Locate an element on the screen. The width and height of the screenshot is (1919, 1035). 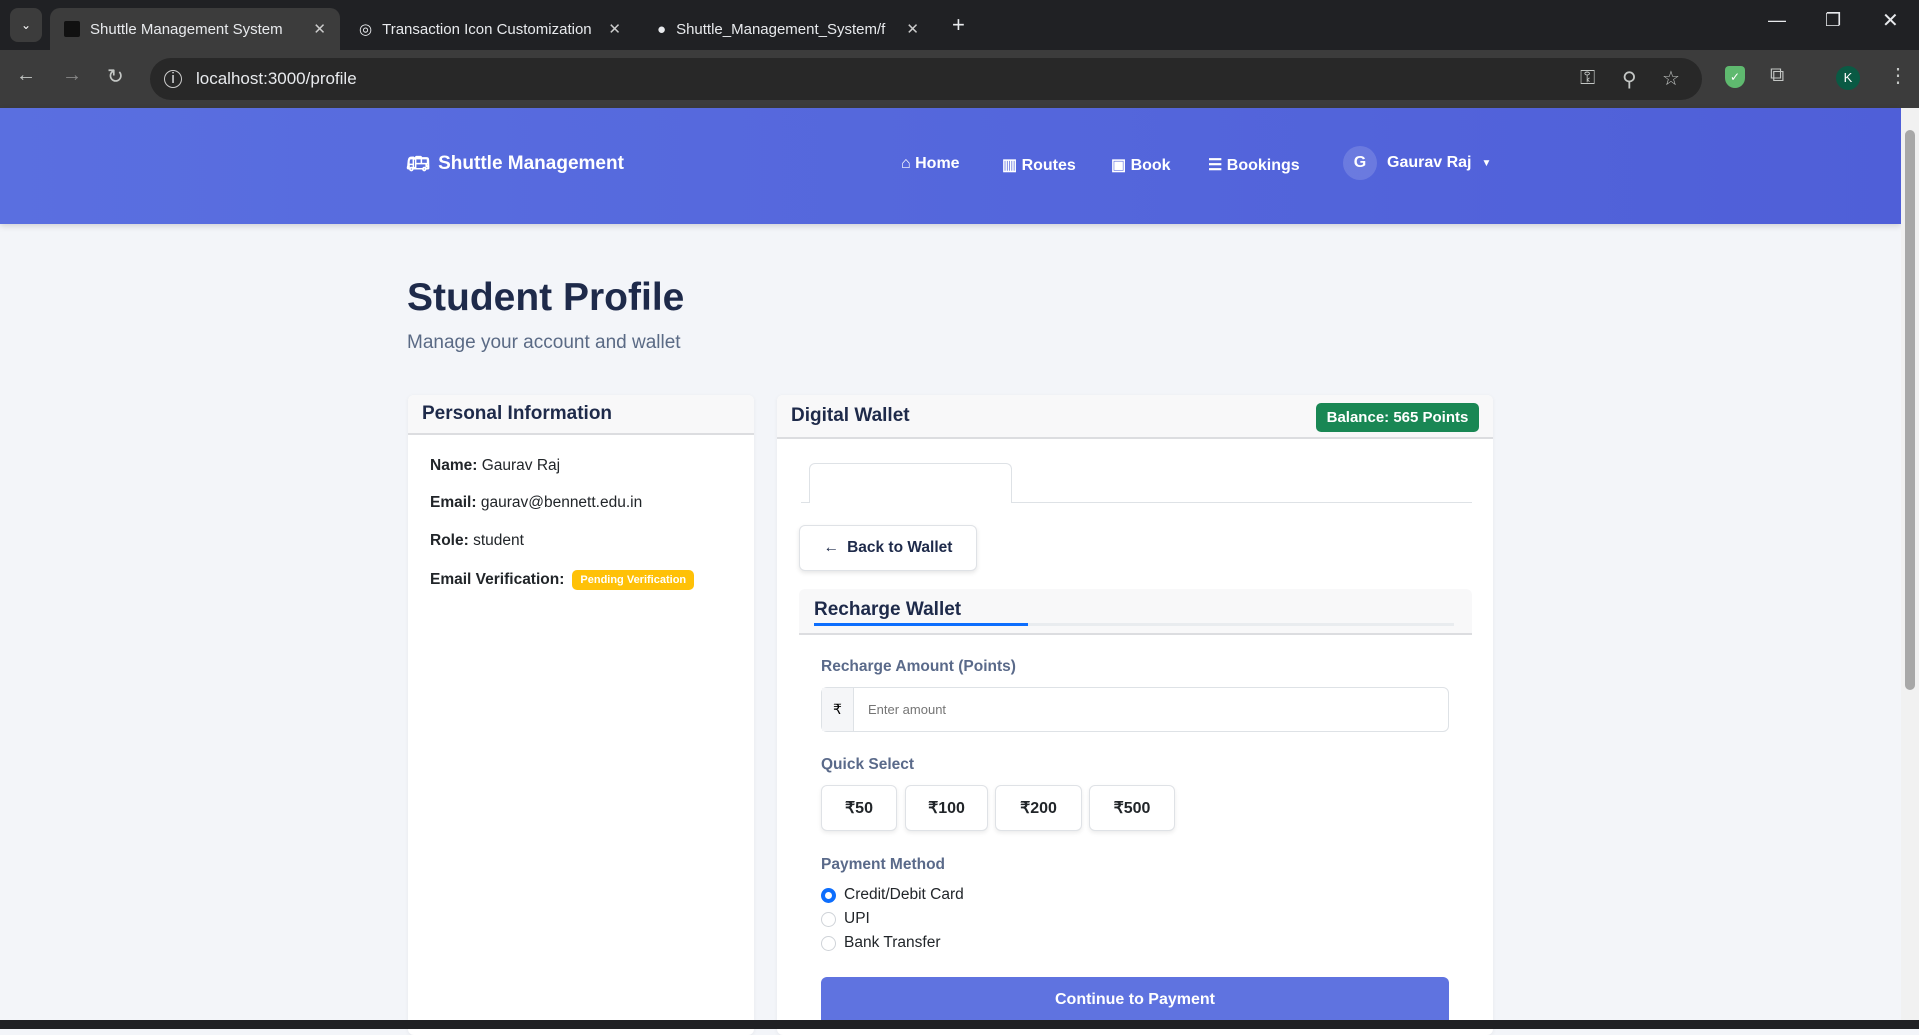
forward-icon: → is located at coordinates (72, 75).